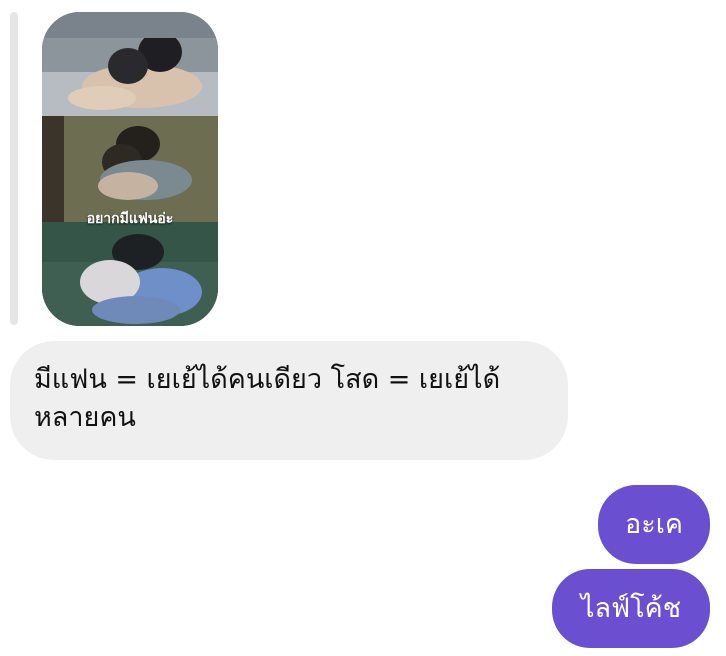 This screenshot has height=656, width=726. What do you see at coordinates (14, 168) in the screenshot?
I see `reply-indicator-bar` at bounding box center [14, 168].